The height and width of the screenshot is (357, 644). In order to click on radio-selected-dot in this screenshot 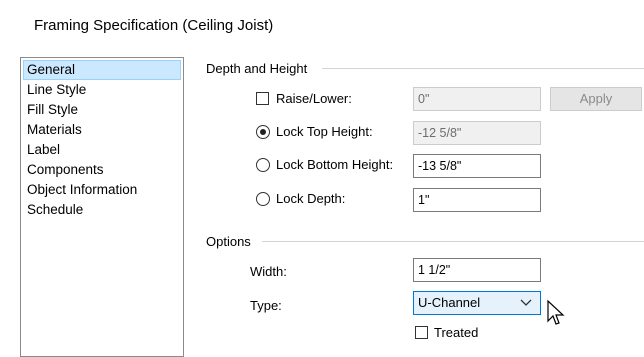, I will do `click(263, 132)`.